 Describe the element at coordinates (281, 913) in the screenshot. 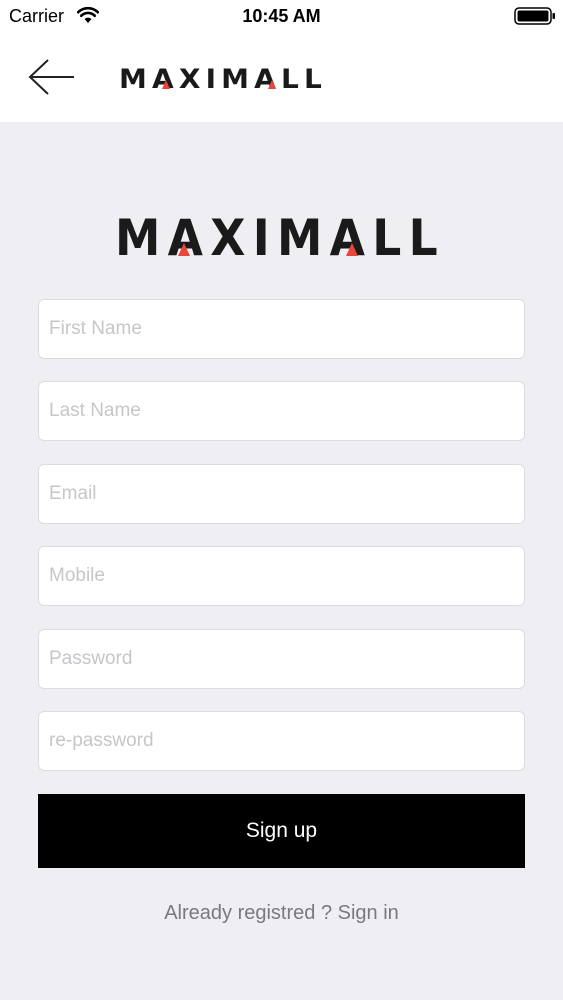

I see `signin-link: Already registred ? Sign in` at that location.